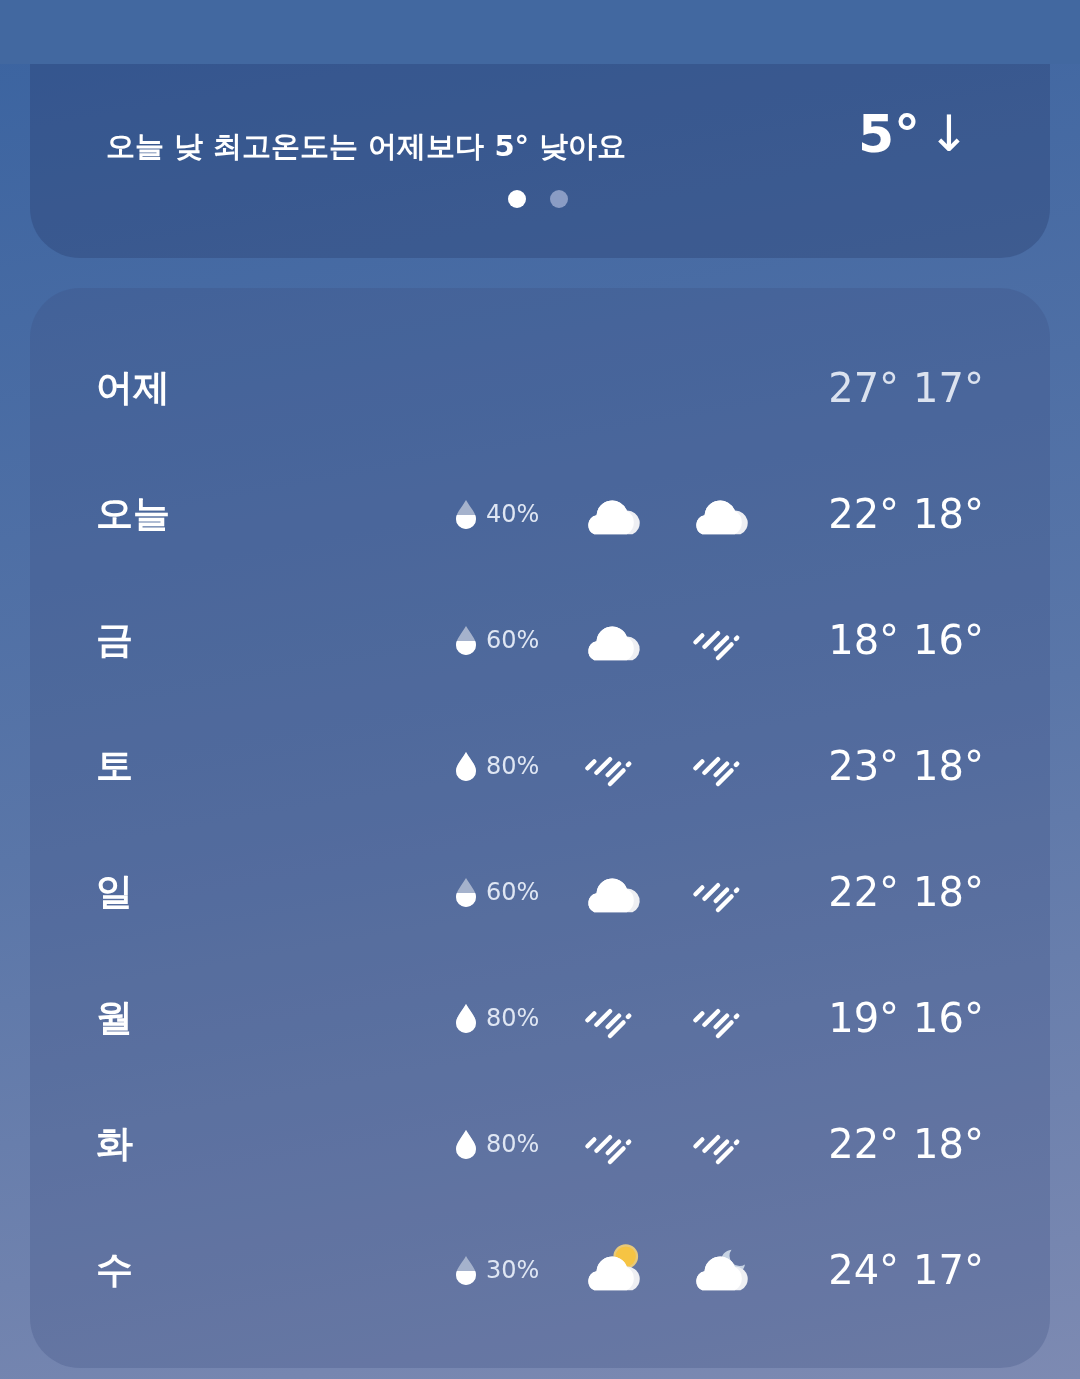 The image size is (1080, 1379). Describe the element at coordinates (513, 1270) in the screenshot. I see `precipitation-chance: 30%` at that location.